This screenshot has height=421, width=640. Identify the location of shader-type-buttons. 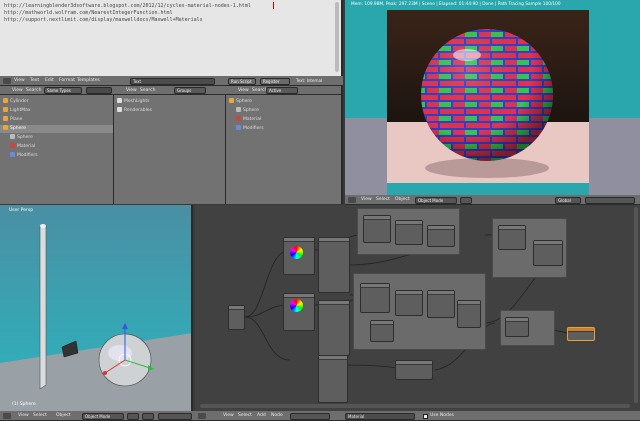
(310, 416).